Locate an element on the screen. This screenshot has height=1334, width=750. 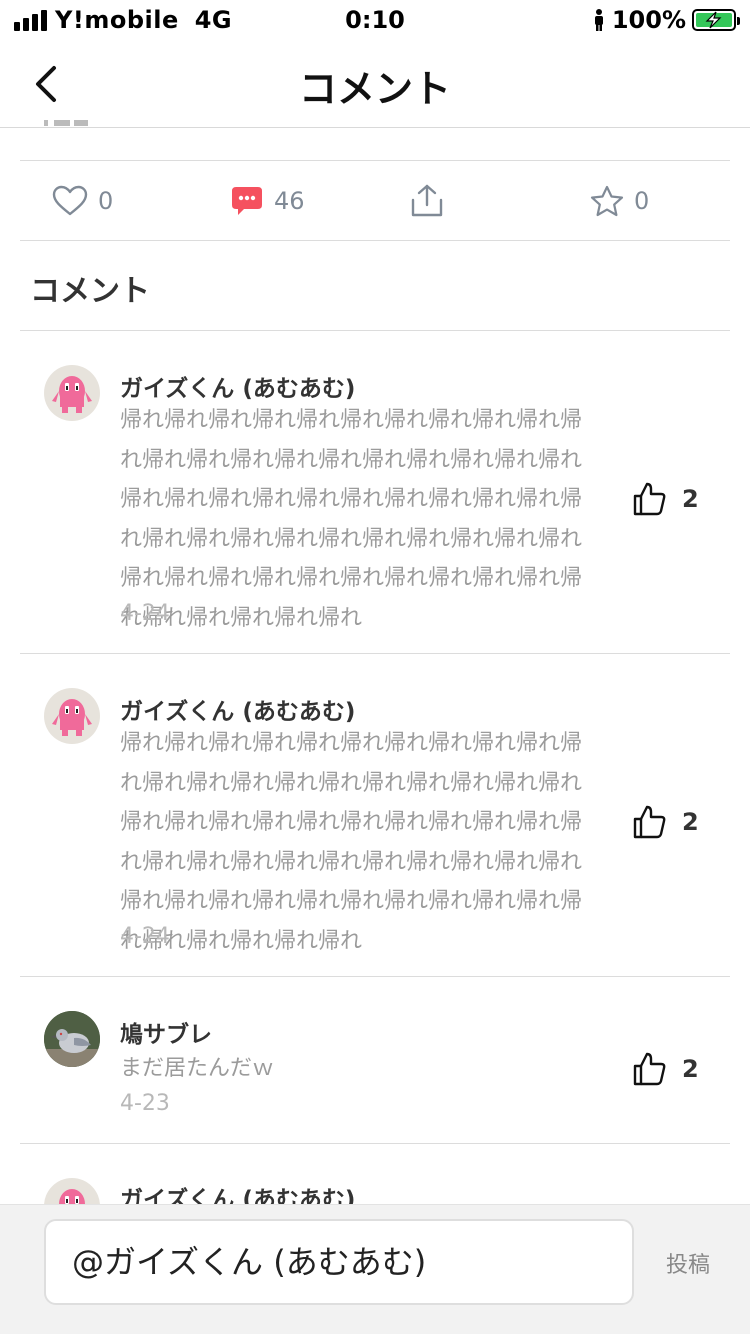
status-bar: Y!mobile 4G 0:10 100% is located at coordinates (375, 20).